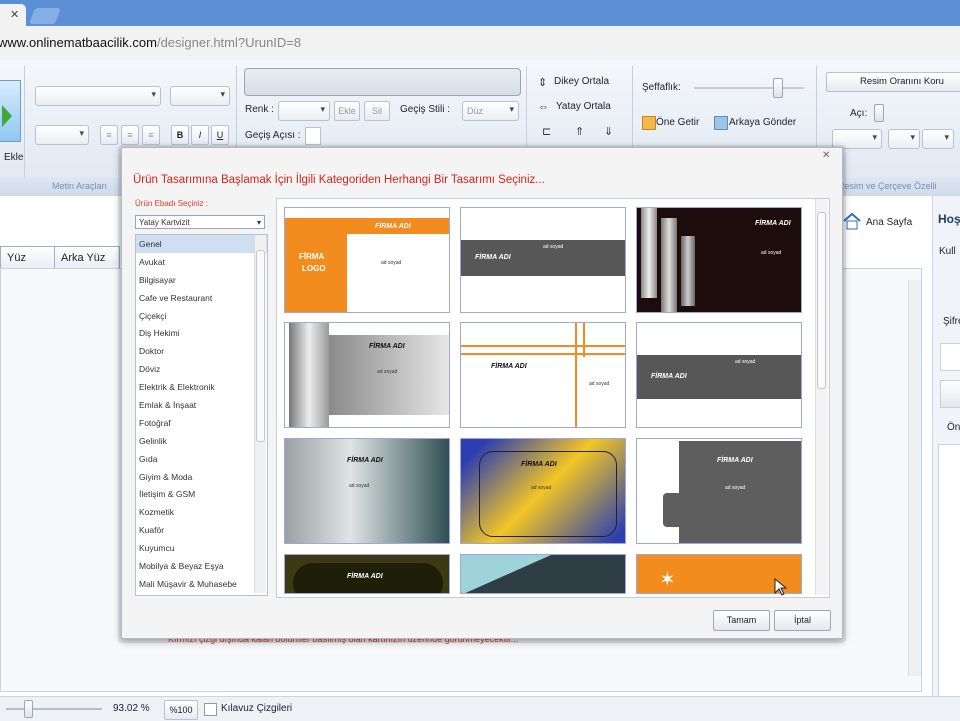  Describe the element at coordinates (938, 139) in the screenshot. I see `border-style-select` at that location.